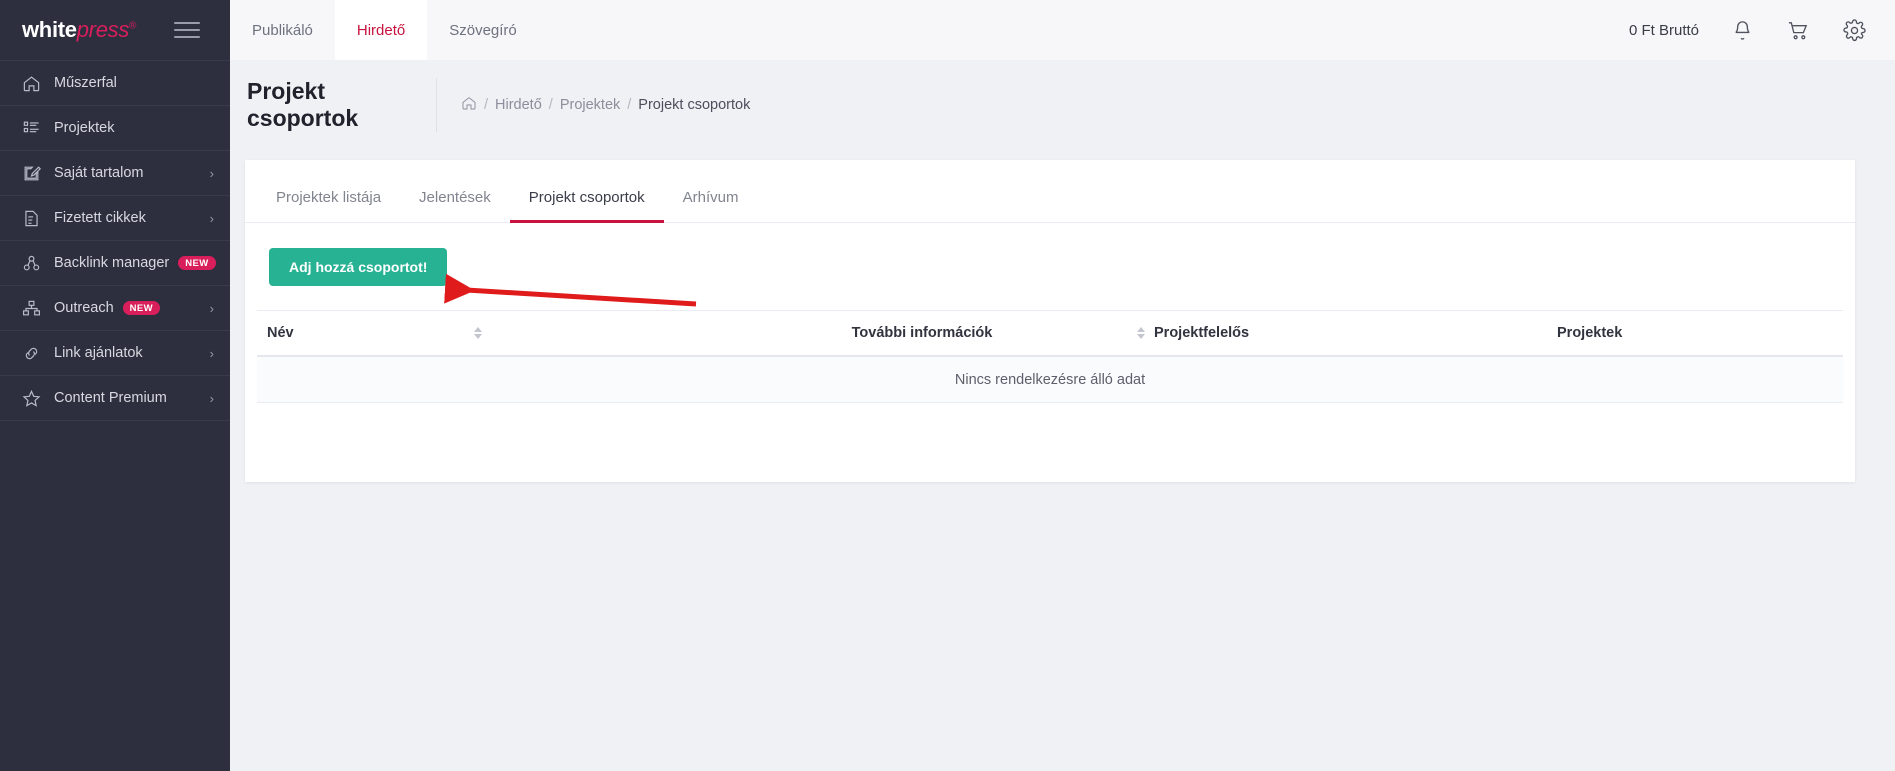  I want to click on column-header-projektfelelos: Projektfelelős, so click(1327, 333).